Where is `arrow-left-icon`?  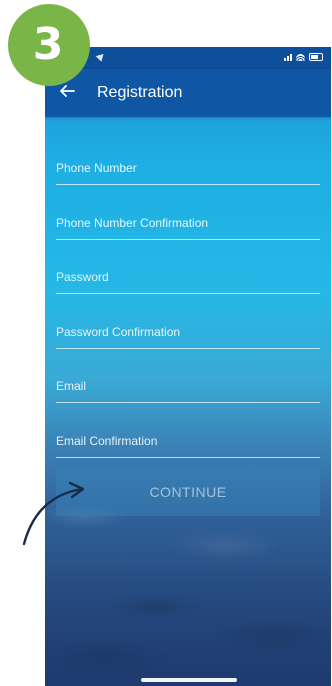 arrow-left-icon is located at coordinates (67, 91).